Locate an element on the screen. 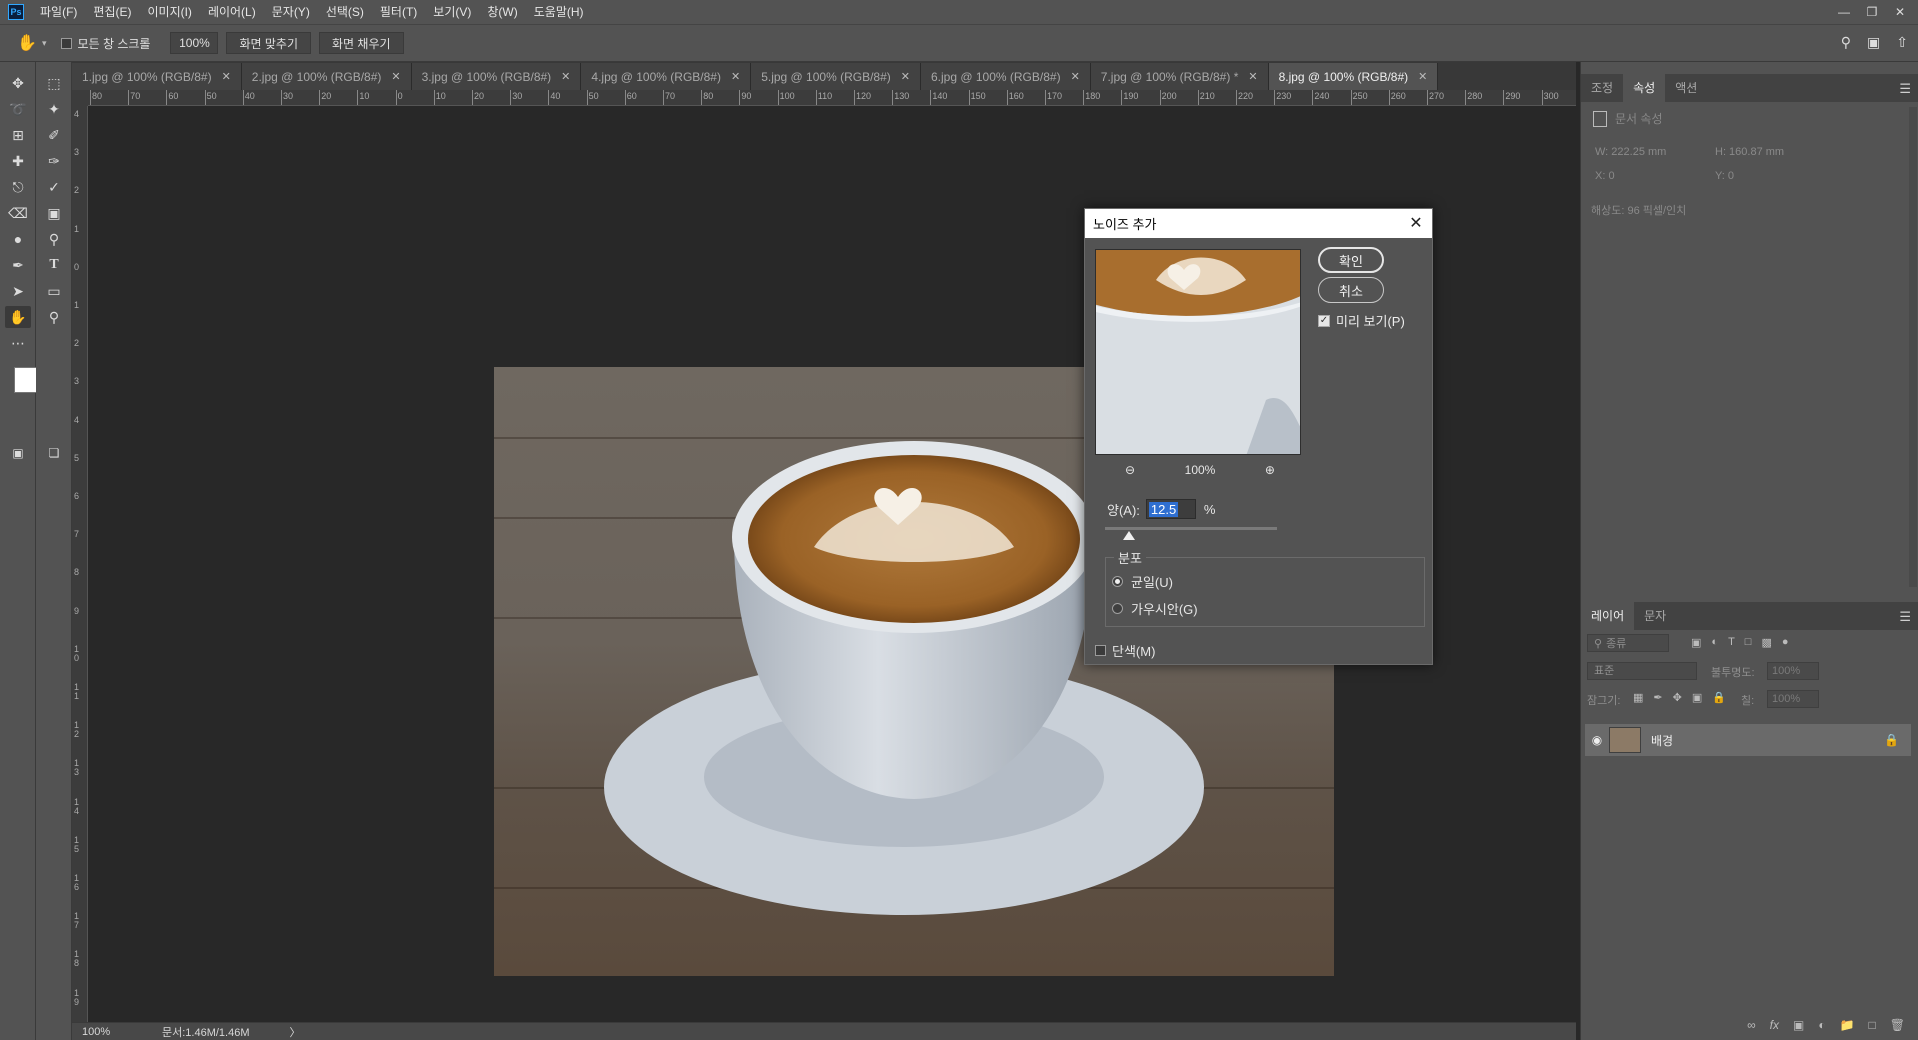  filter-toggle-icon: ● is located at coordinates (1785, 642).